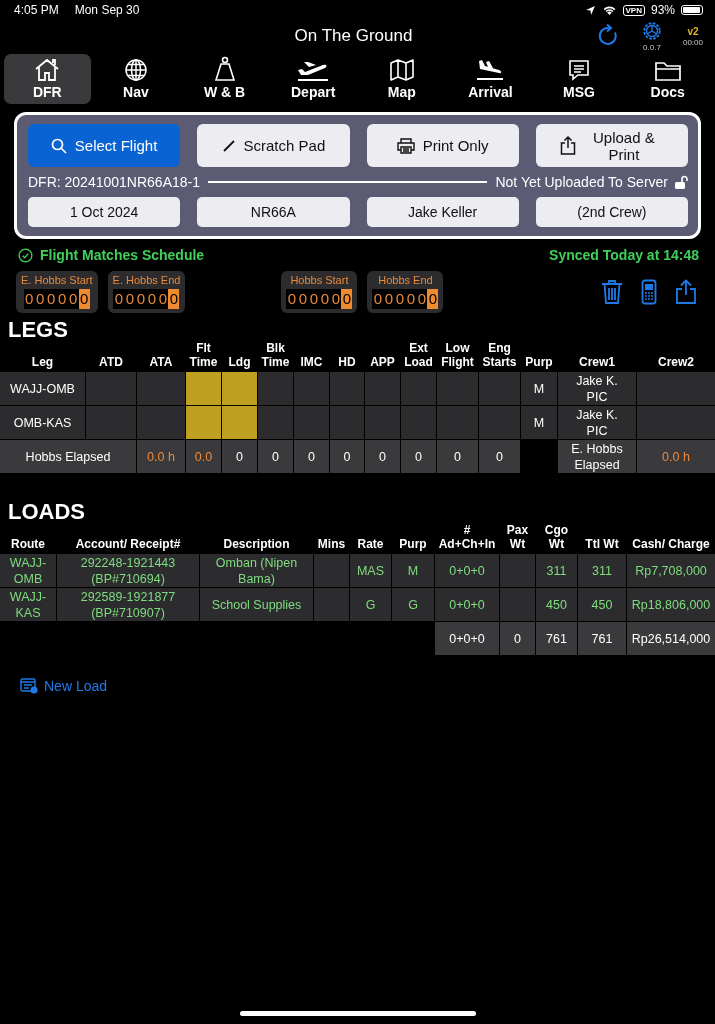 This screenshot has width=715, height=1024. I want to click on phone-icon, so click(649, 292).